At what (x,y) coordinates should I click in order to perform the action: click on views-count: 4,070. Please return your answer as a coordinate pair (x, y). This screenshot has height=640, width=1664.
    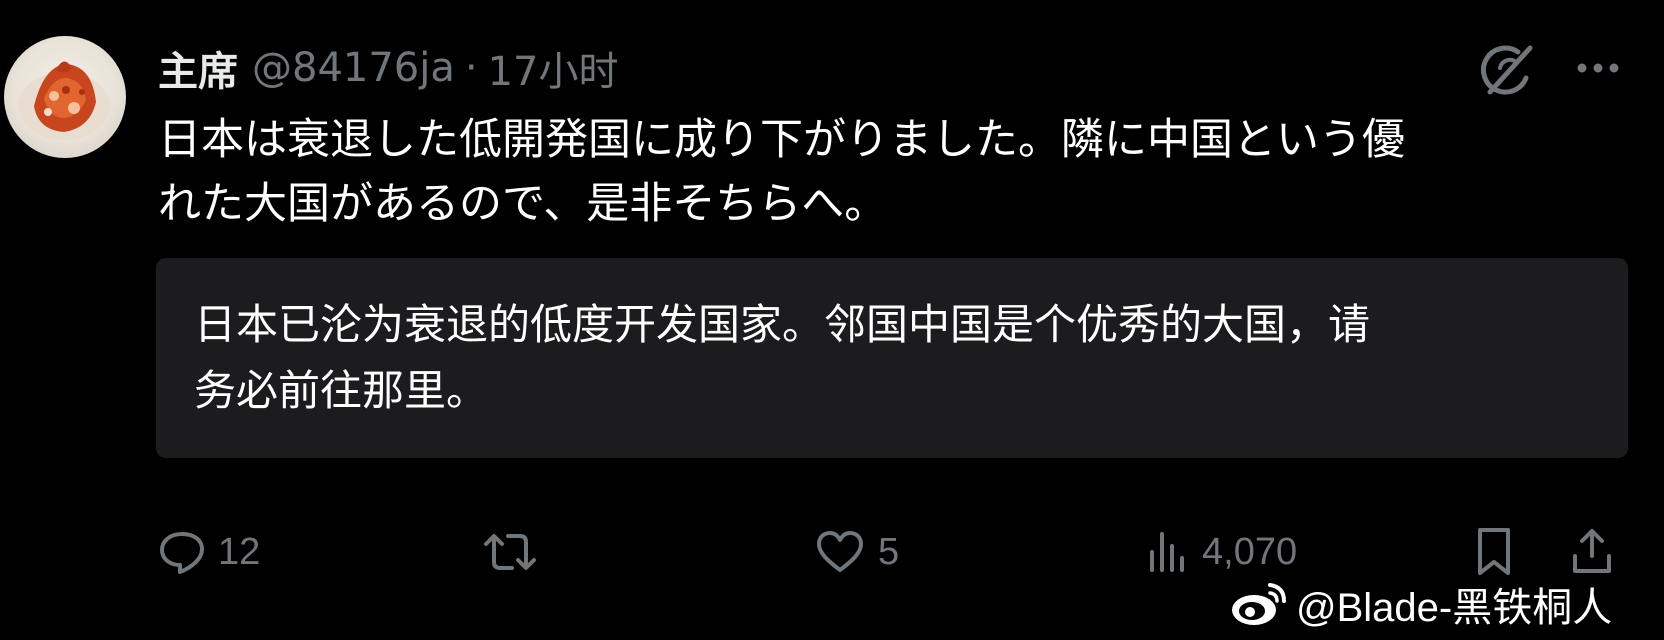
    Looking at the image, I should click on (1250, 551).